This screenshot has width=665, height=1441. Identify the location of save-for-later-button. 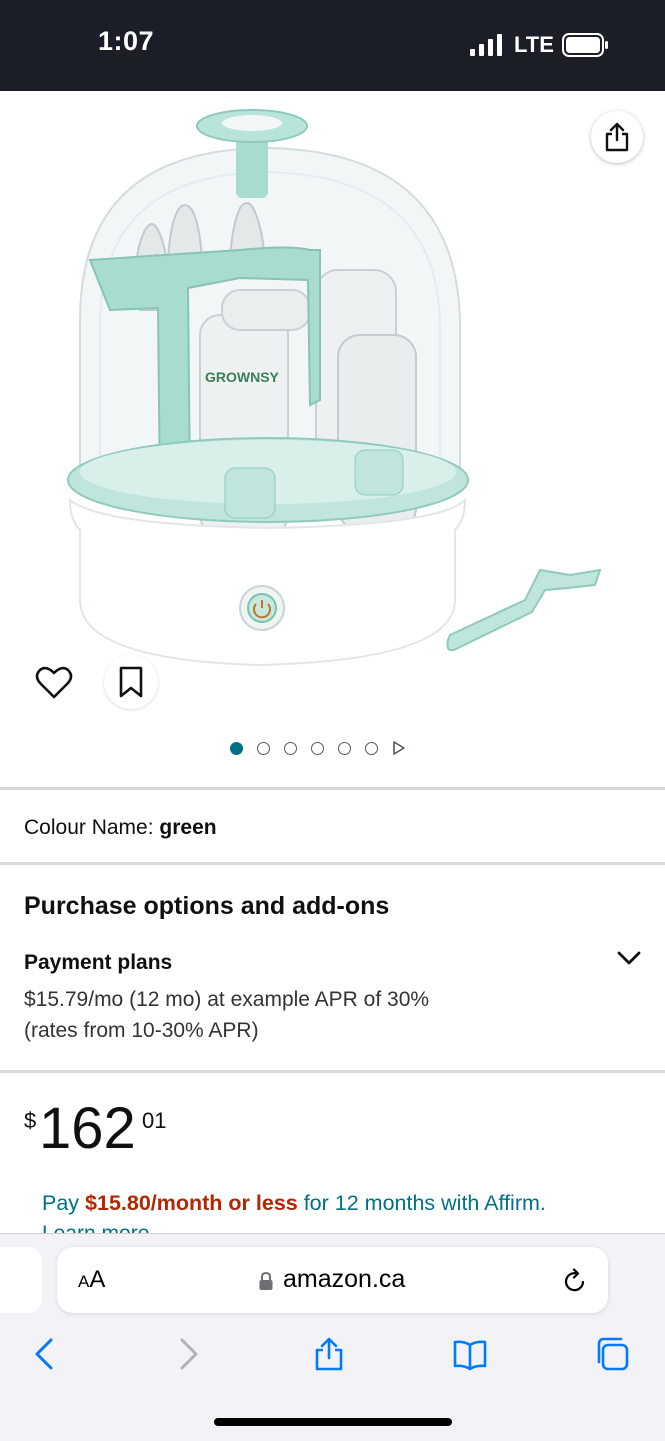
(131, 682).